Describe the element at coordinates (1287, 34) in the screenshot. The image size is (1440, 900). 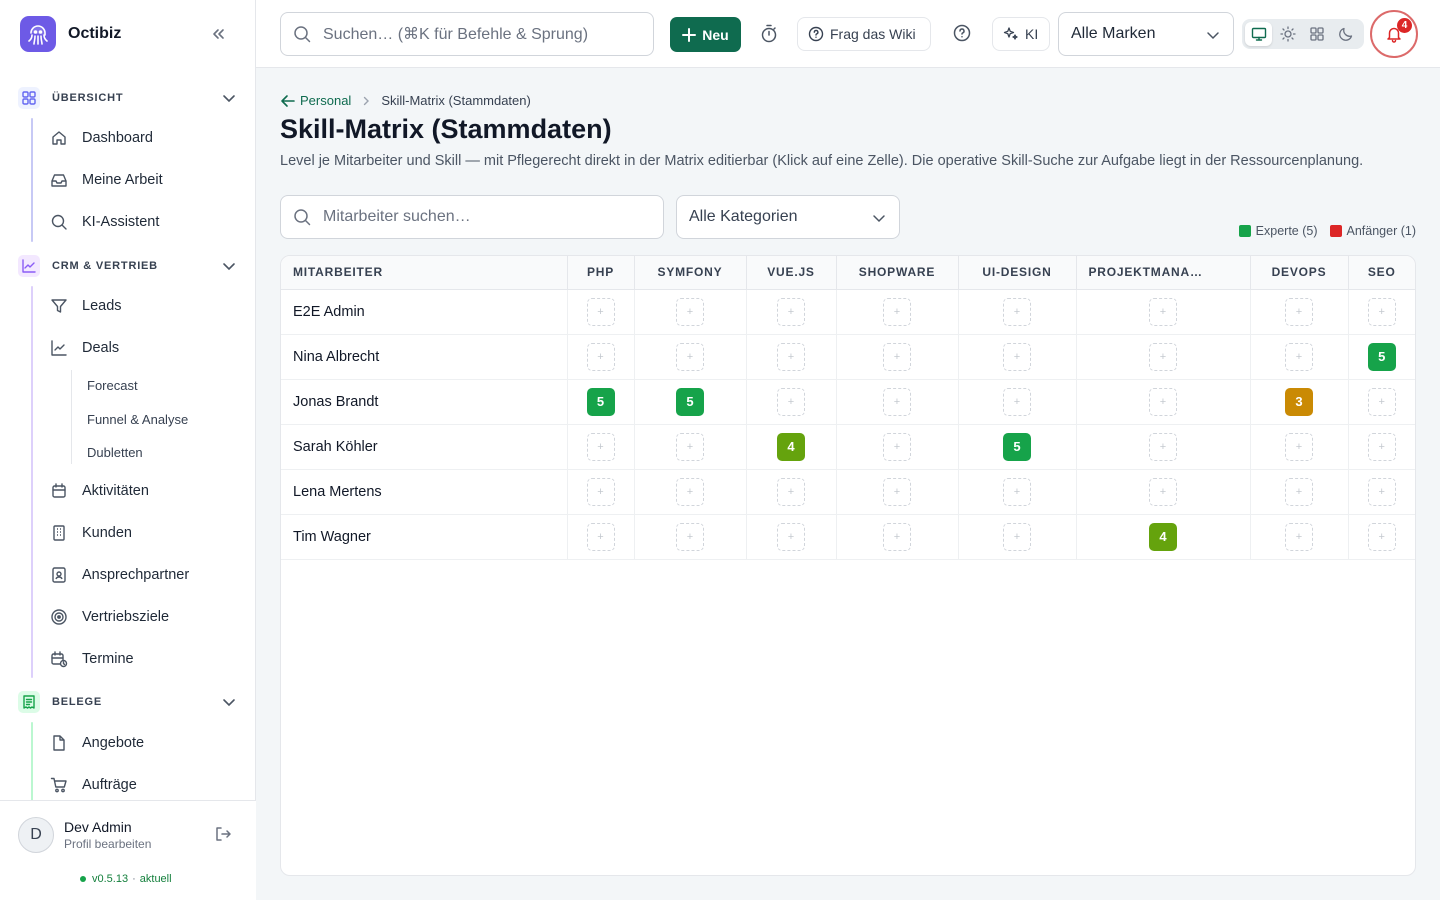
I see `sun-icon` at that location.